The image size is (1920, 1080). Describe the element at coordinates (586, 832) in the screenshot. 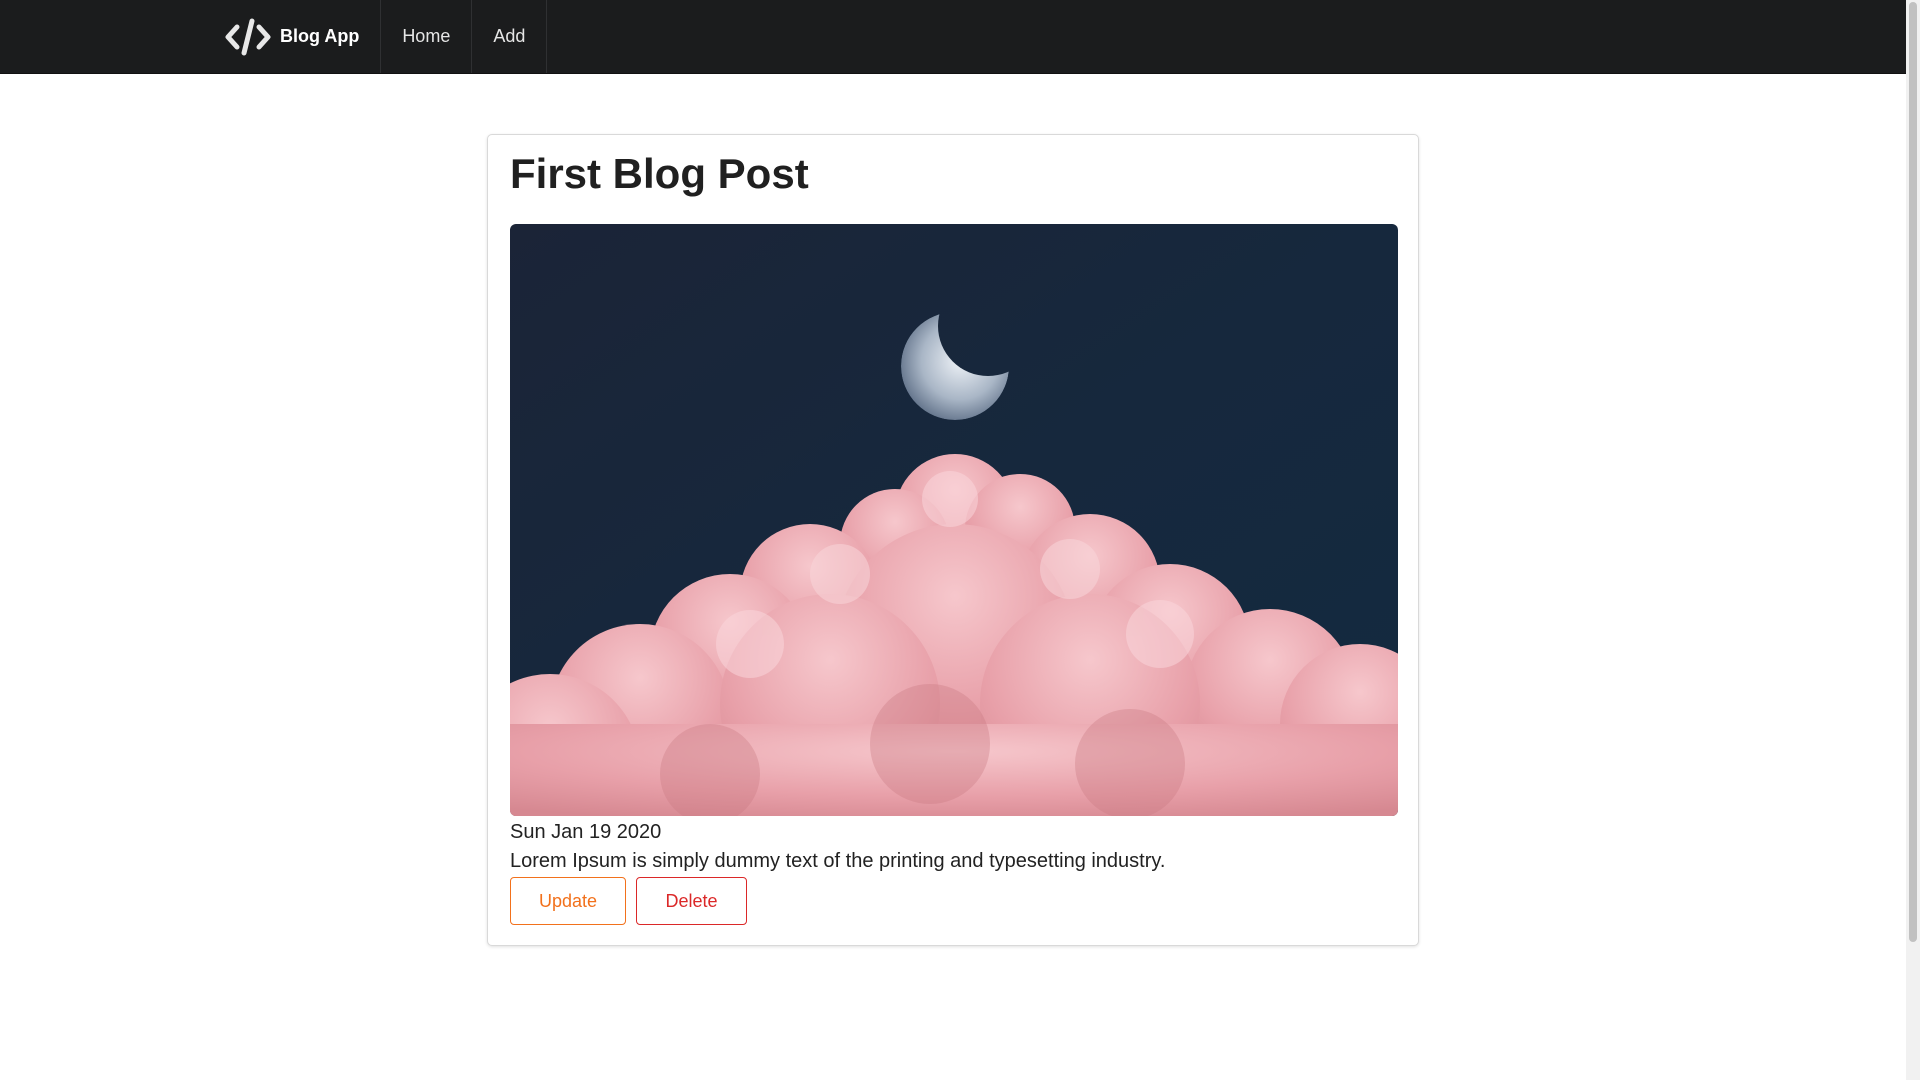

I see `post-date: Sun Jan 19 2020` at that location.